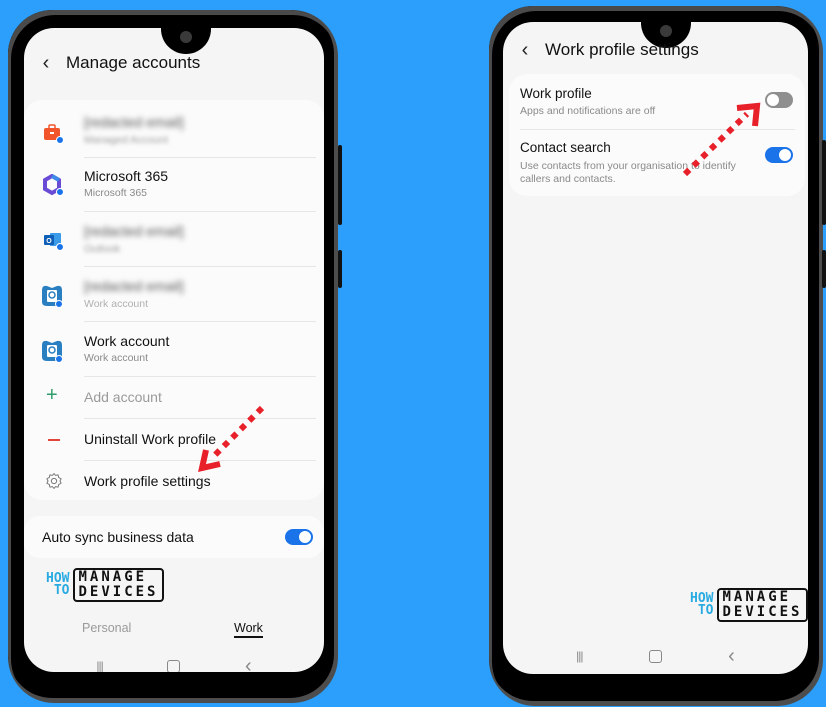  Describe the element at coordinates (126, 176) in the screenshot. I see `account-name: Microsoft 365` at that location.